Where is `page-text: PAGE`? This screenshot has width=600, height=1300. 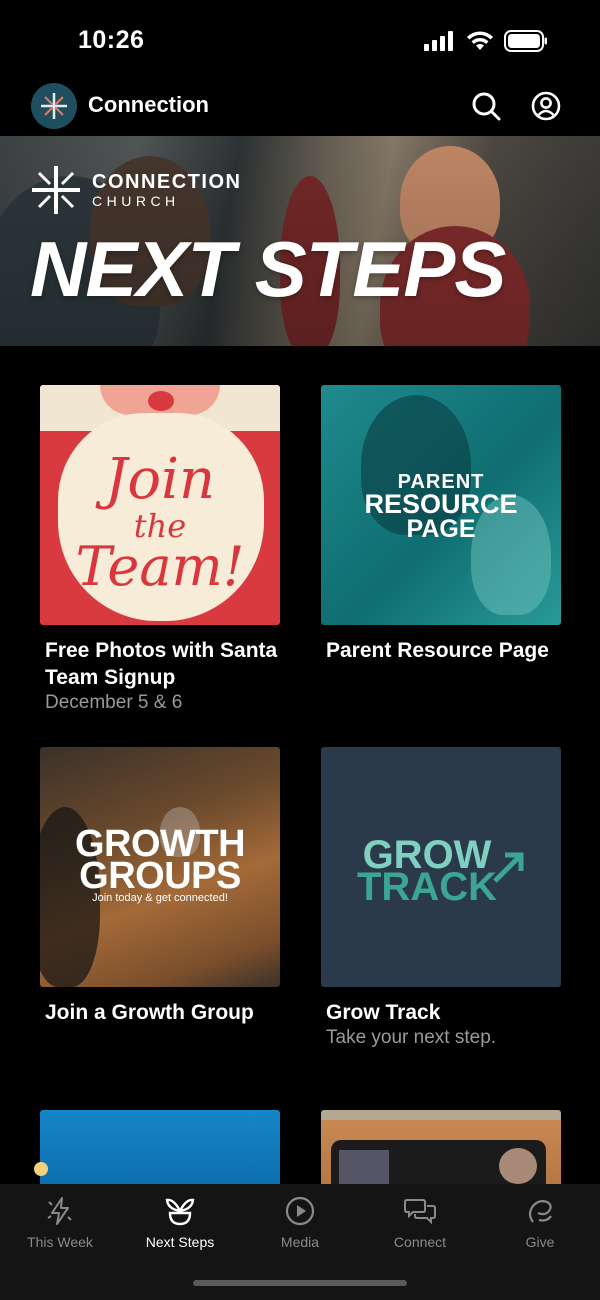
page-text: PAGE is located at coordinates (441, 529).